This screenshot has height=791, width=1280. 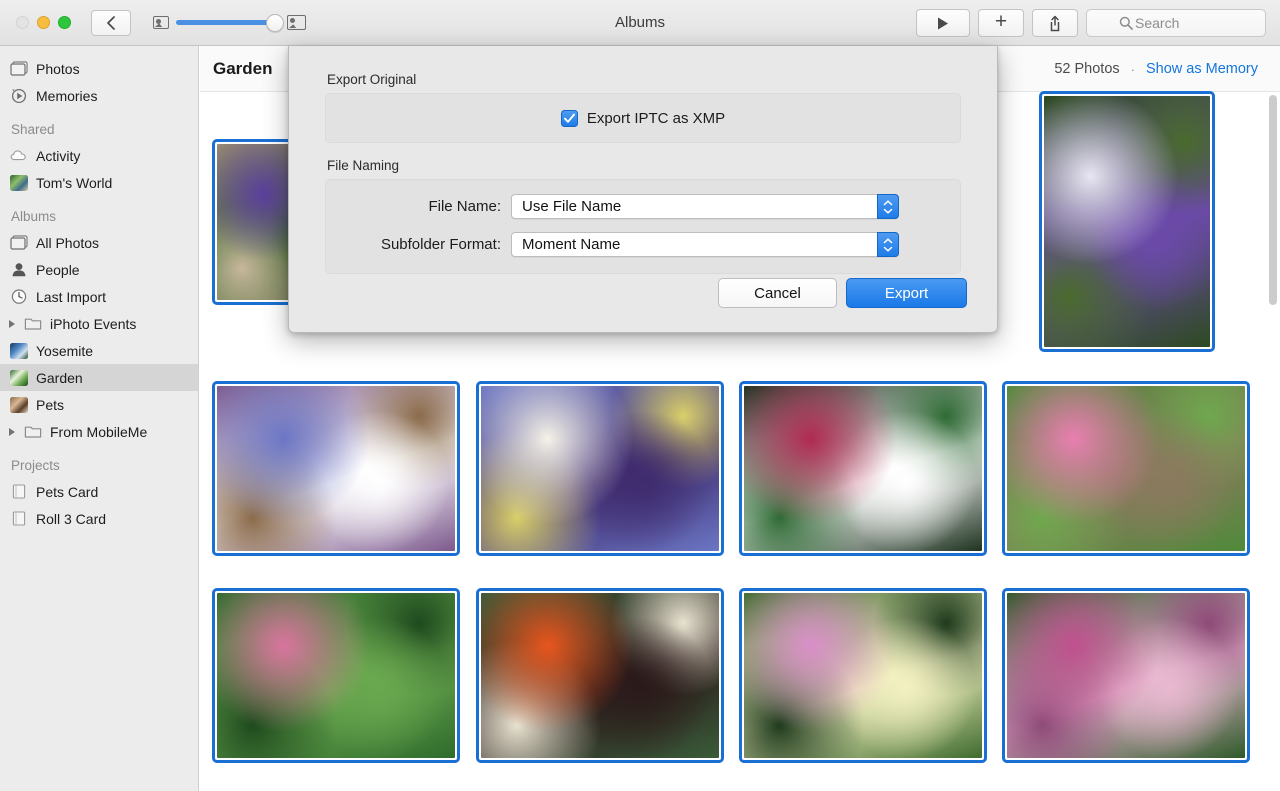 I want to click on back-button, so click(x=111, y=22).